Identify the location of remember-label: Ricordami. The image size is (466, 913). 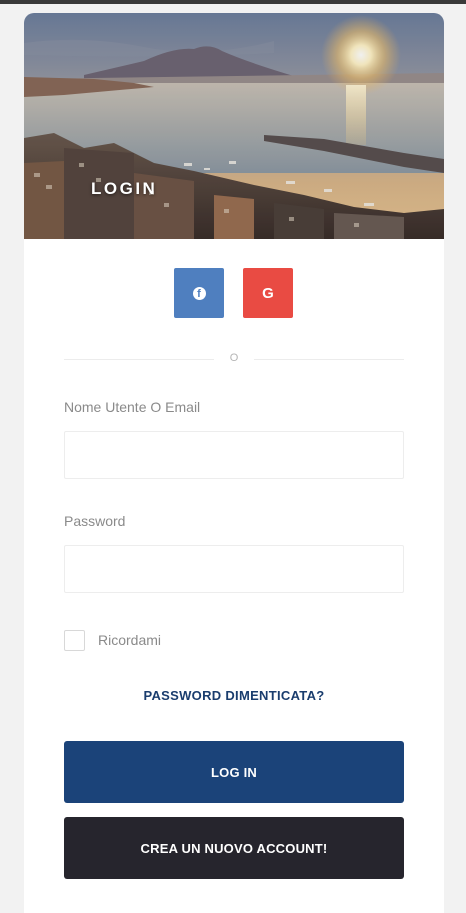
(130, 640).